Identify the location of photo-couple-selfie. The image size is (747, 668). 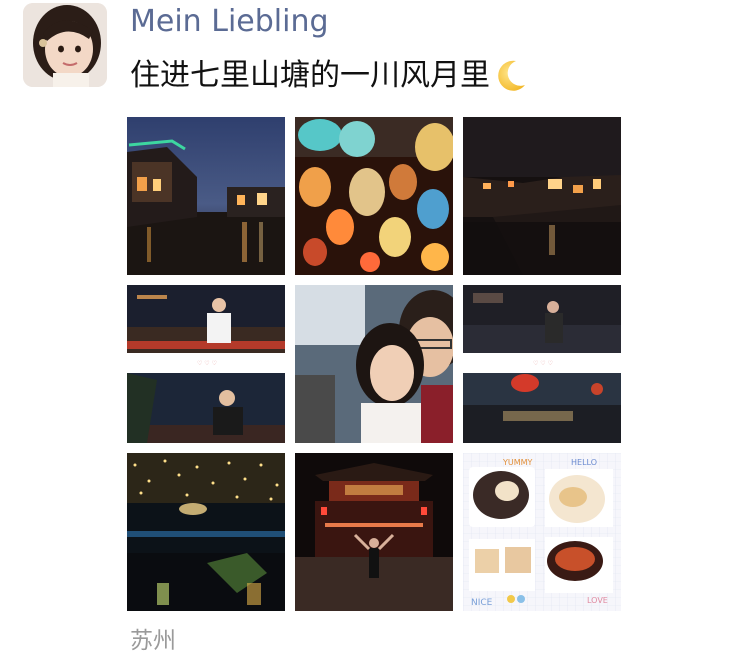
(374, 364).